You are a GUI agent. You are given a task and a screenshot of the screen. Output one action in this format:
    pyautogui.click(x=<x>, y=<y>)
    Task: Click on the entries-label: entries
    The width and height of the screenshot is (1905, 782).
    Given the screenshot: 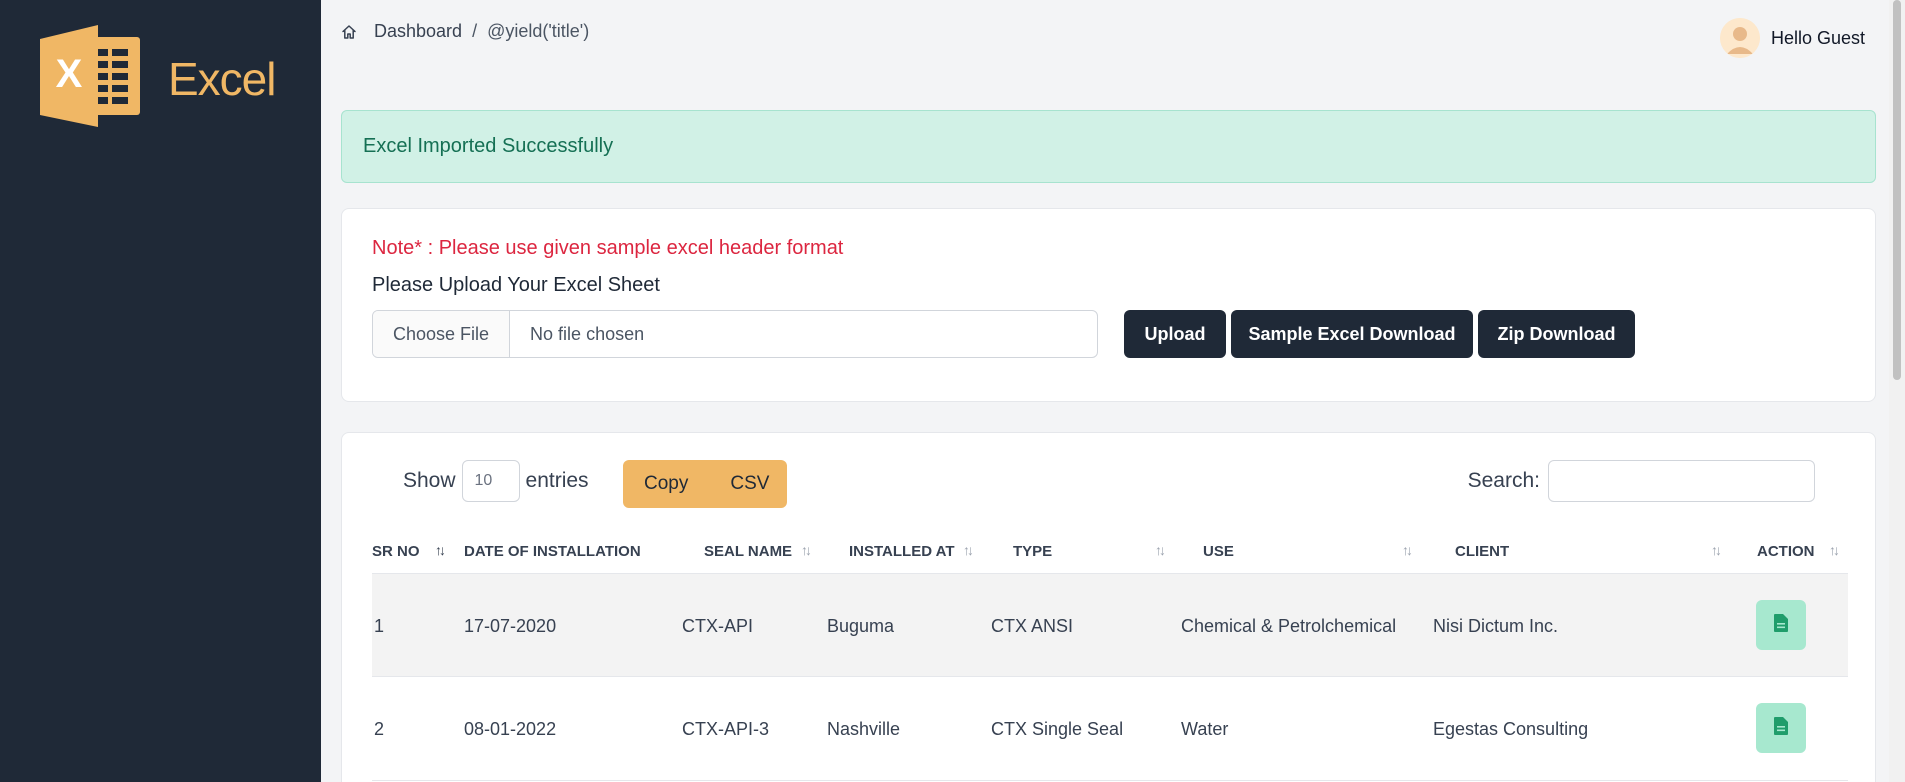 What is the action you would take?
    pyautogui.click(x=557, y=480)
    